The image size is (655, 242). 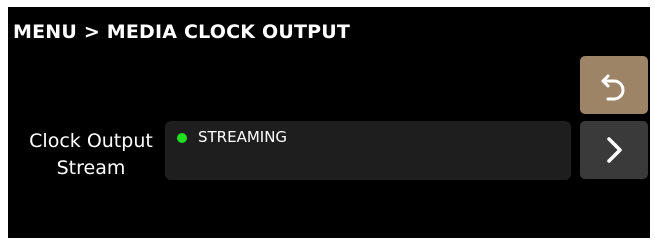 What do you see at coordinates (91, 141) in the screenshot?
I see `label-line-1: Clock Output` at bounding box center [91, 141].